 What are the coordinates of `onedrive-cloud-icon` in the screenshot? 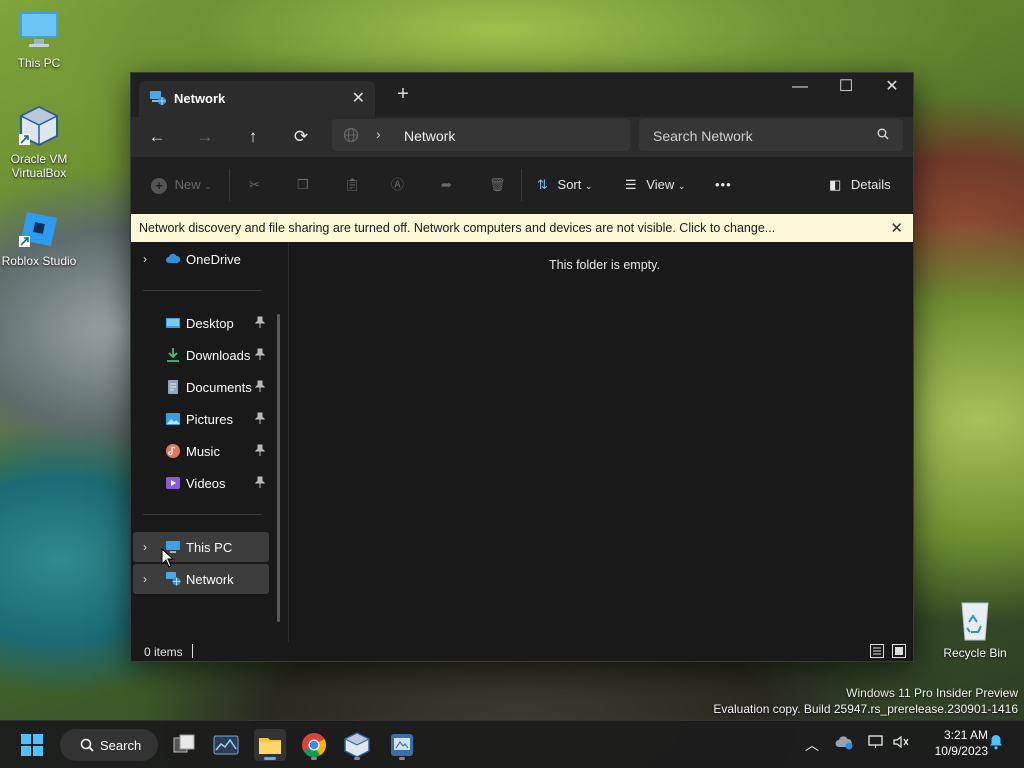 It's located at (173, 259).